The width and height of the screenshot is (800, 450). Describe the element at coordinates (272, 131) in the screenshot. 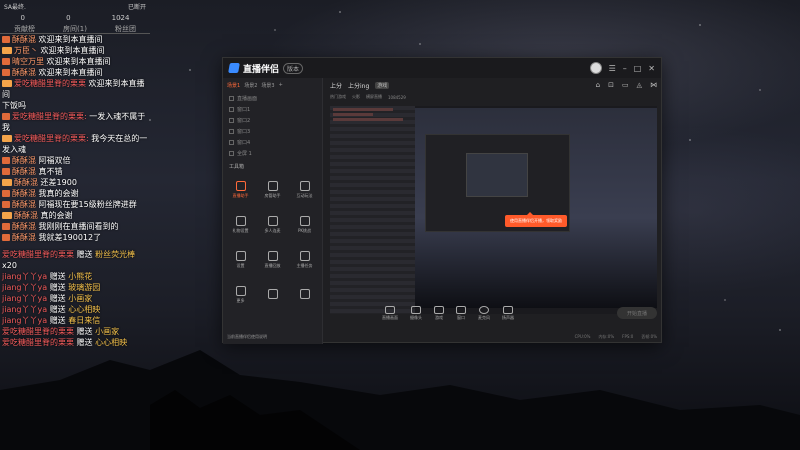

I see `source-item: 窗口3` at that location.